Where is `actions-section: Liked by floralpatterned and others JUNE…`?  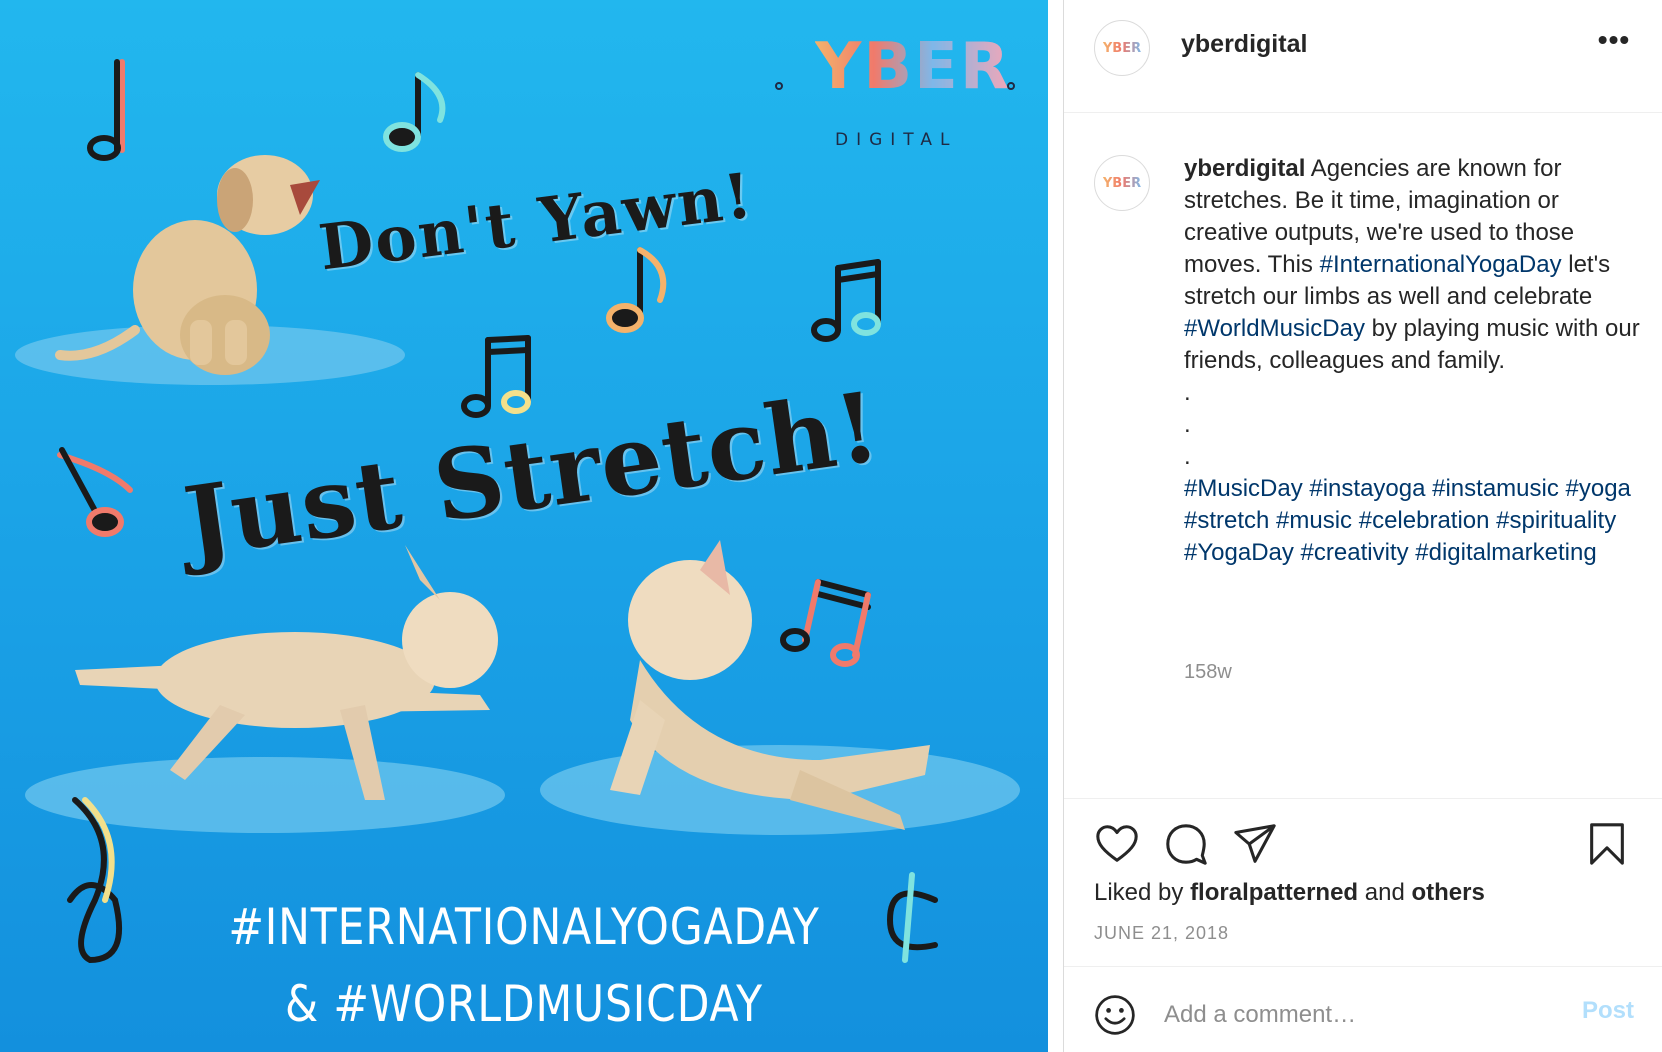 actions-section: Liked by floralpatterned and others JUNE… is located at coordinates (1363, 882).